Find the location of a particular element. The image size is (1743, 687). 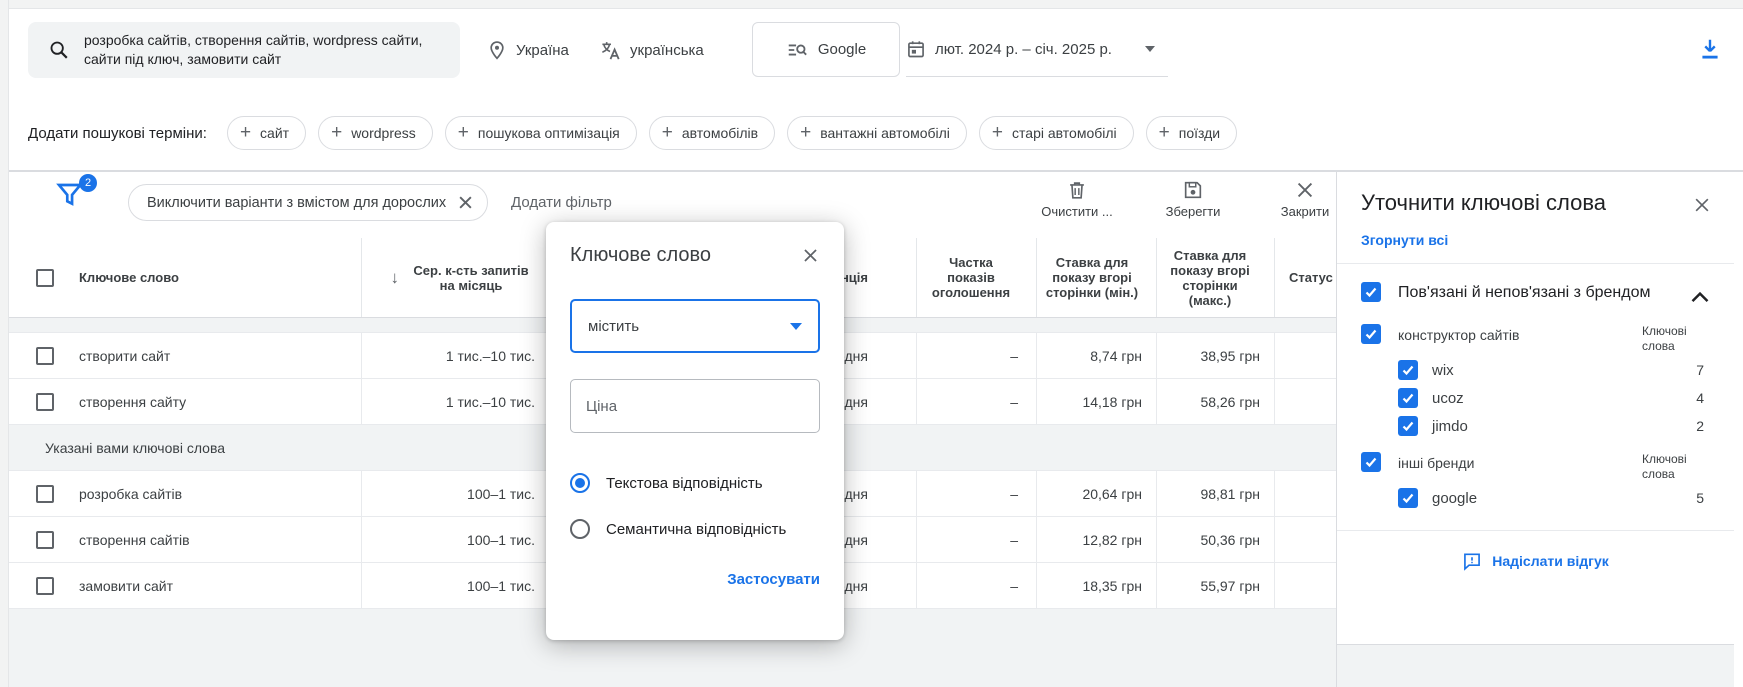

add-term-chip: + старі автомобілі is located at coordinates (1056, 133).